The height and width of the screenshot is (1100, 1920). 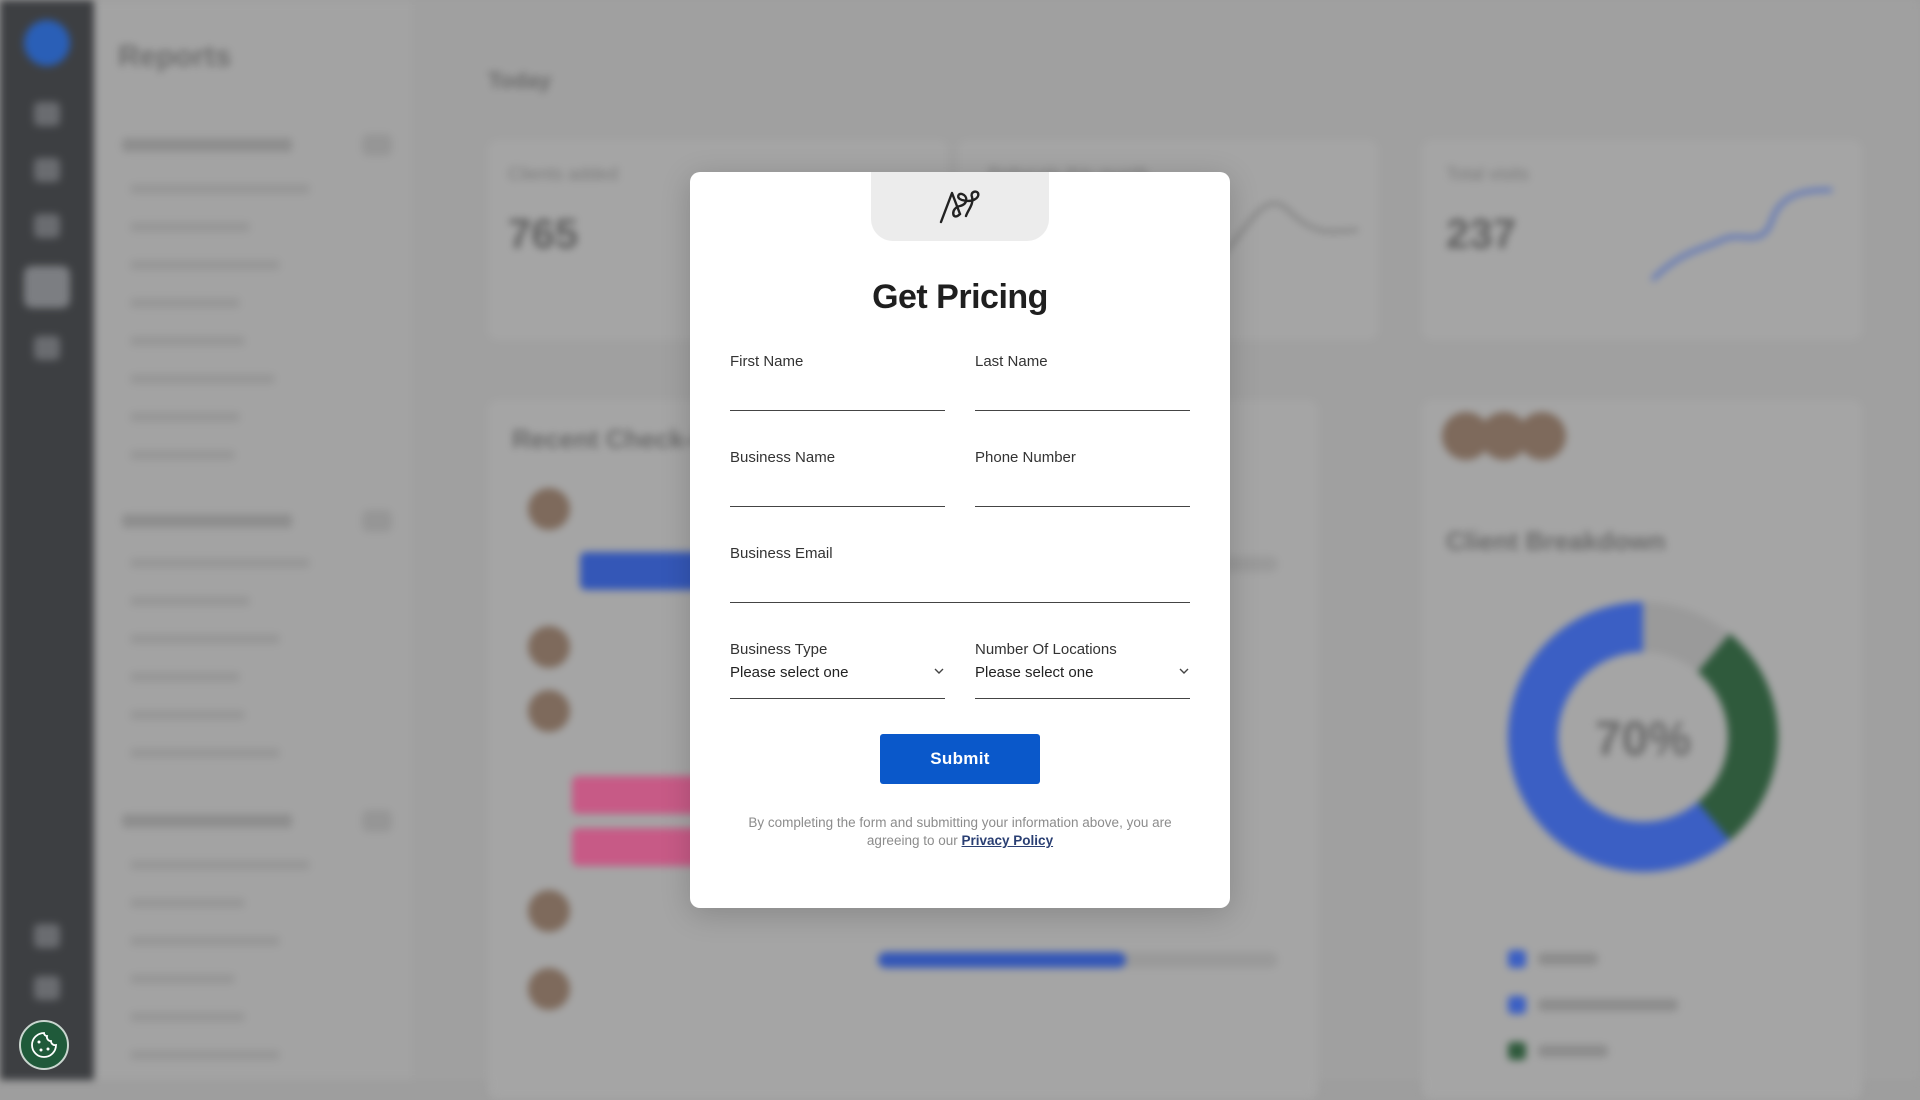 What do you see at coordinates (47, 348) in the screenshot?
I see `settings-icon` at bounding box center [47, 348].